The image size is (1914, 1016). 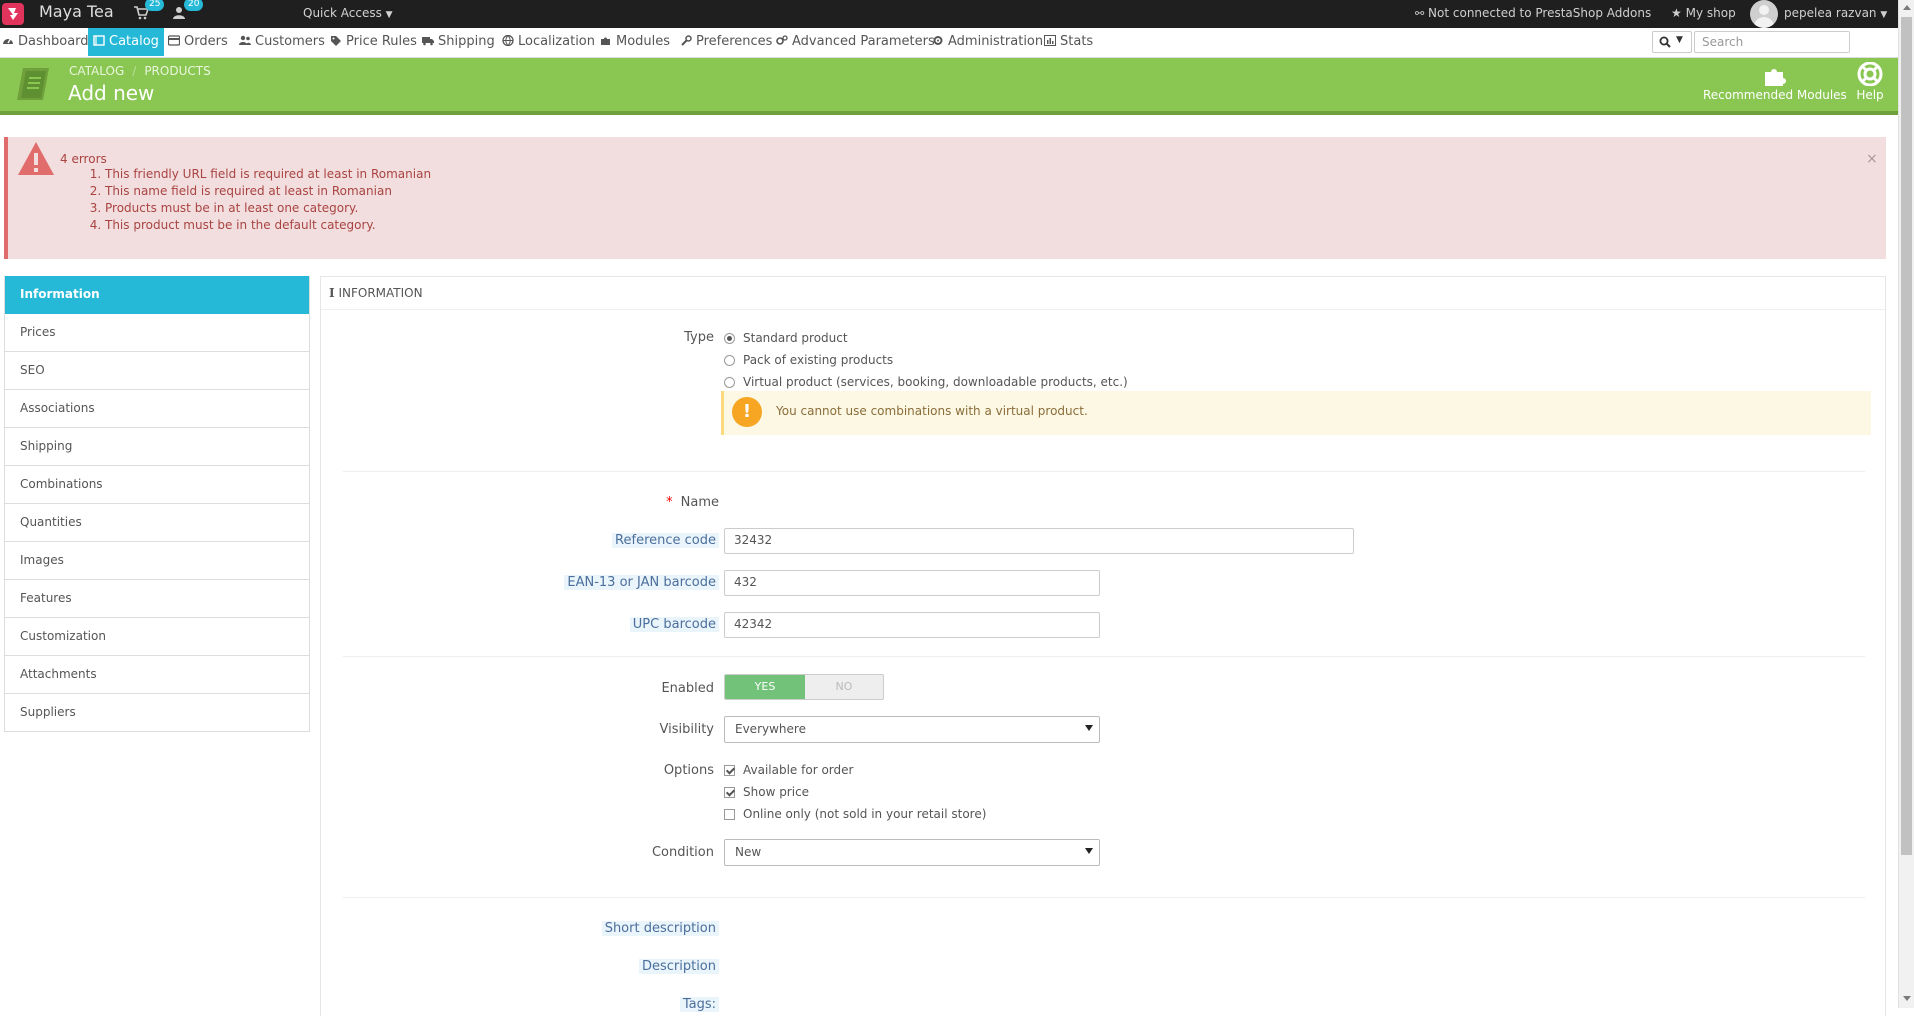 I want to click on type-option-pack: Pack of existing products, so click(x=808, y=360).